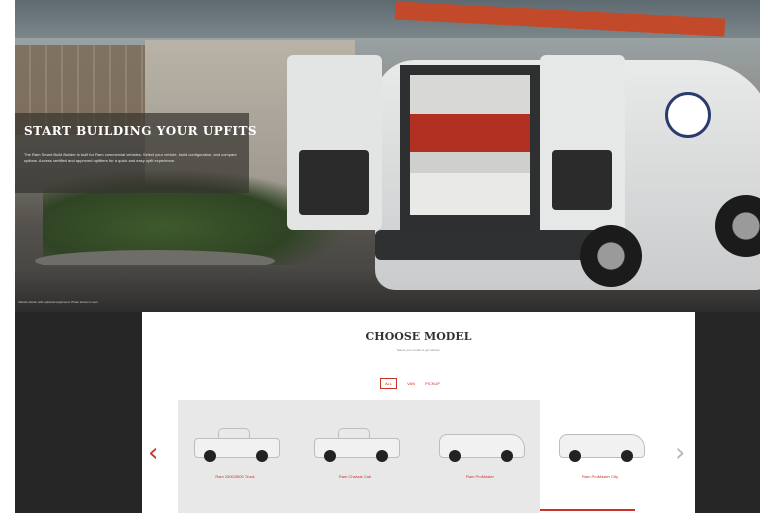  I want to click on van-rear-door-left, so click(334, 142).